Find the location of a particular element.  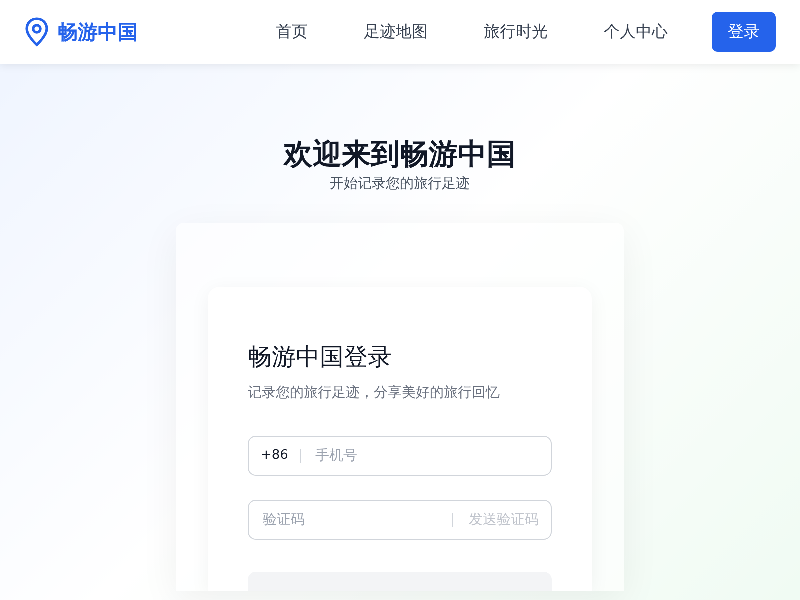

nav-link: 个人中心 is located at coordinates (636, 32).